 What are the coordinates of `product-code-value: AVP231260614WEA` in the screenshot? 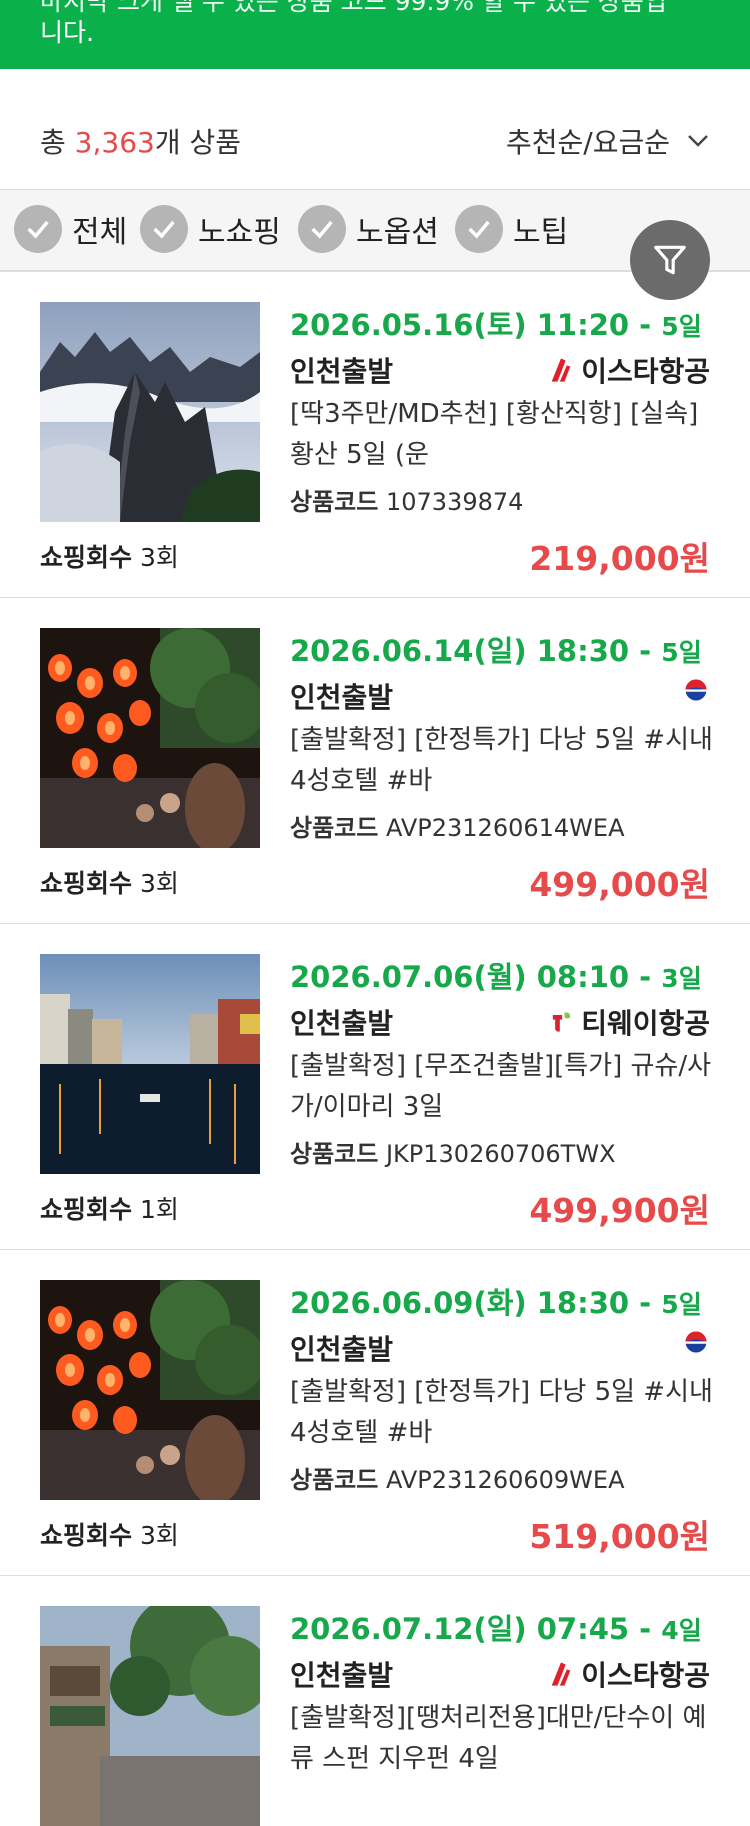 It's located at (505, 828).